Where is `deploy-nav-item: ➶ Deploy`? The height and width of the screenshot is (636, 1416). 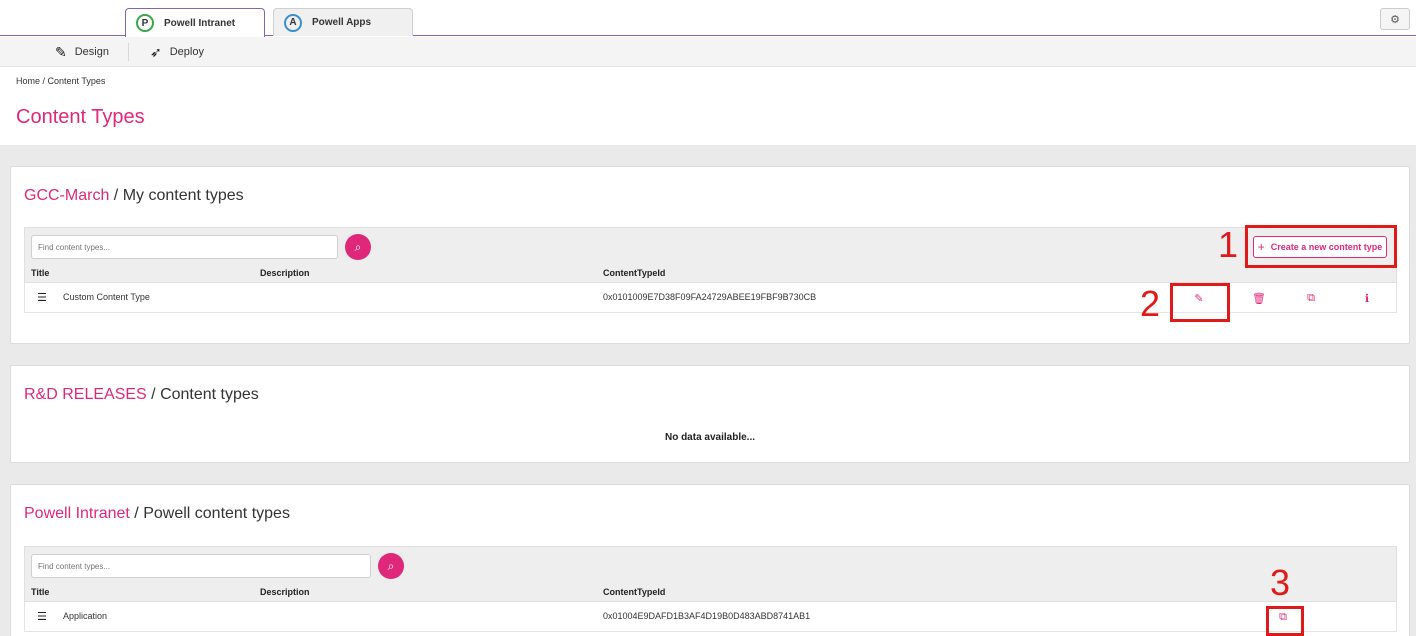 deploy-nav-item: ➶ Deploy is located at coordinates (177, 52).